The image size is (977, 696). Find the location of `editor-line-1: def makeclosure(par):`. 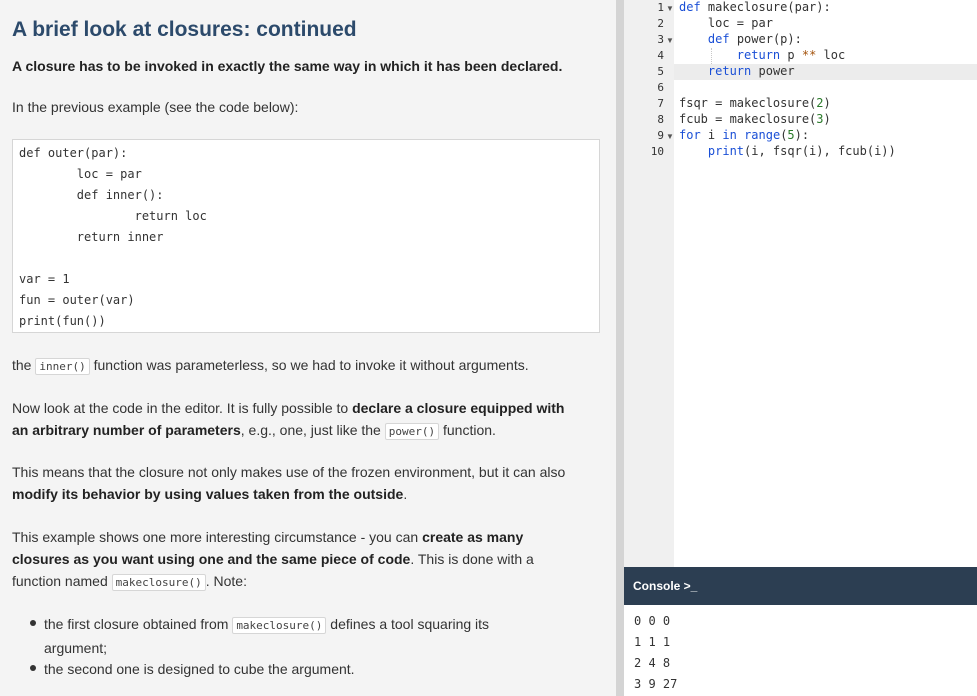

editor-line-1: def makeclosure(par): is located at coordinates (755, 7).